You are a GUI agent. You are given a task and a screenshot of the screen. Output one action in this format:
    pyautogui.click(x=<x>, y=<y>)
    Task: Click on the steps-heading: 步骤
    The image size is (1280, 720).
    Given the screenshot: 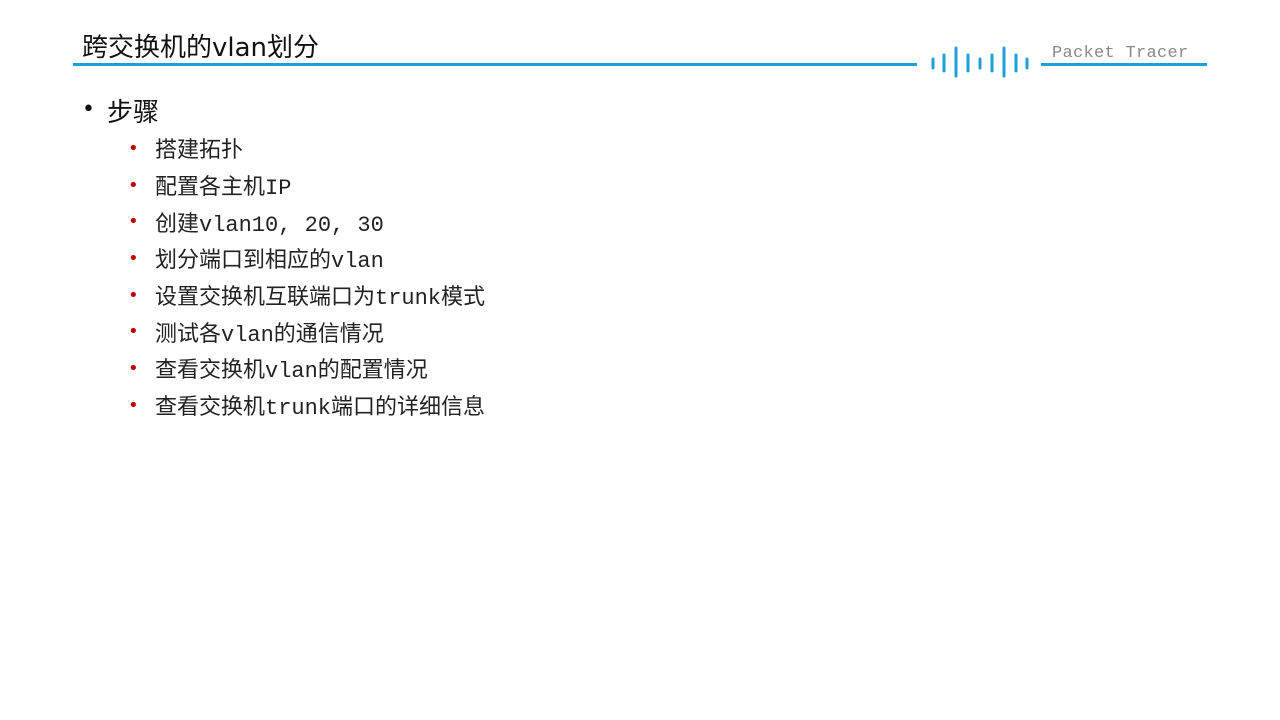 What is the action you would take?
    pyautogui.click(x=133, y=112)
    